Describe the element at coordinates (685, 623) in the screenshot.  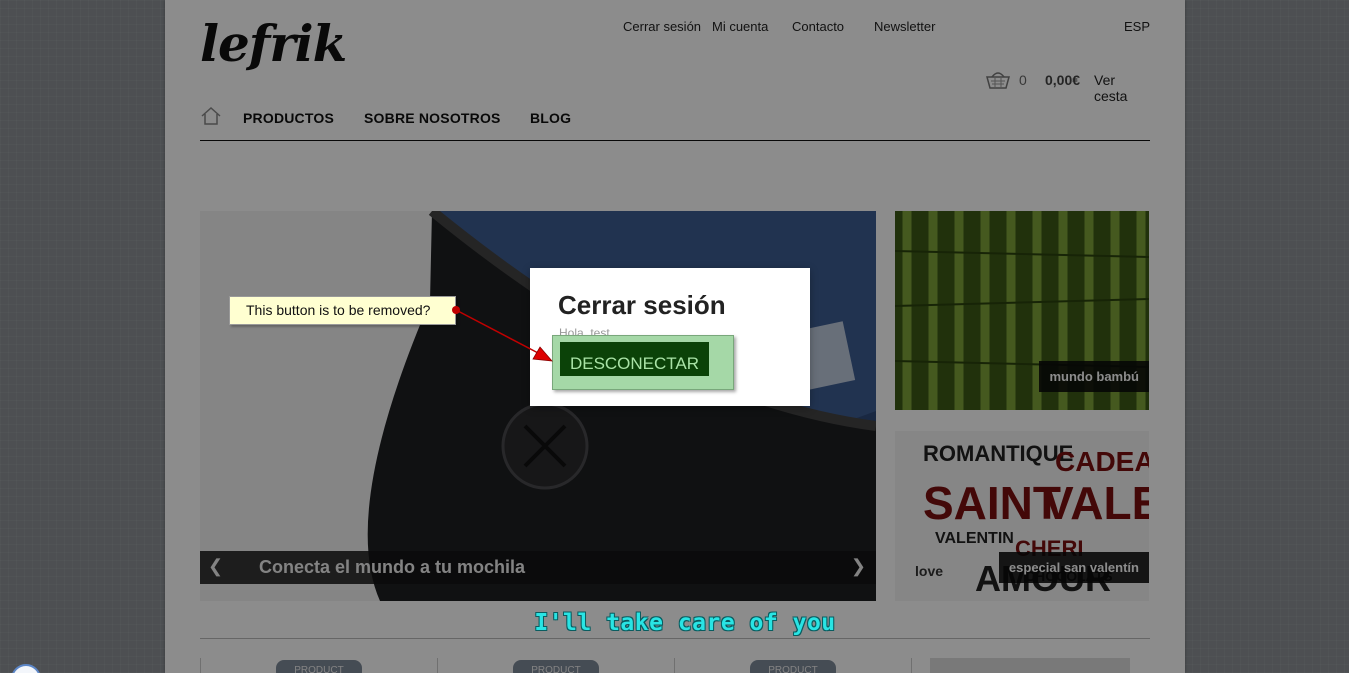
I see `video-subtitle: I'll take care of you` at that location.